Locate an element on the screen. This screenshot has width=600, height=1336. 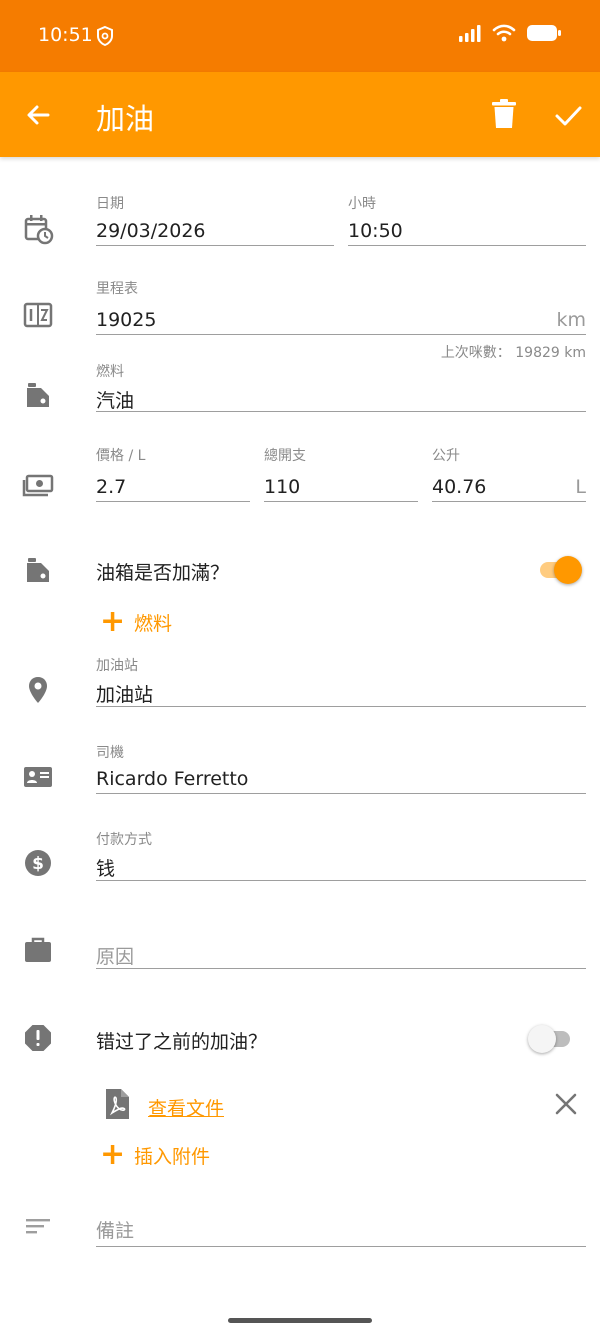
status-indicators is located at coordinates (510, 33).